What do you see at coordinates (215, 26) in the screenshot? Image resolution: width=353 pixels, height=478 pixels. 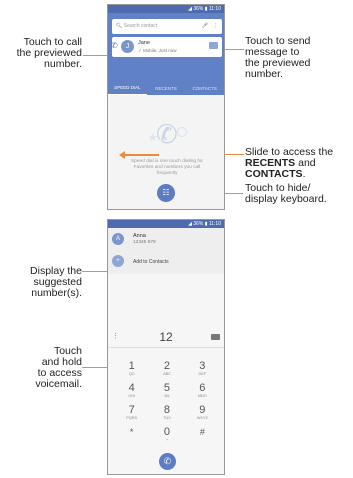 I see `menu-icon: ⋮` at bounding box center [215, 26].